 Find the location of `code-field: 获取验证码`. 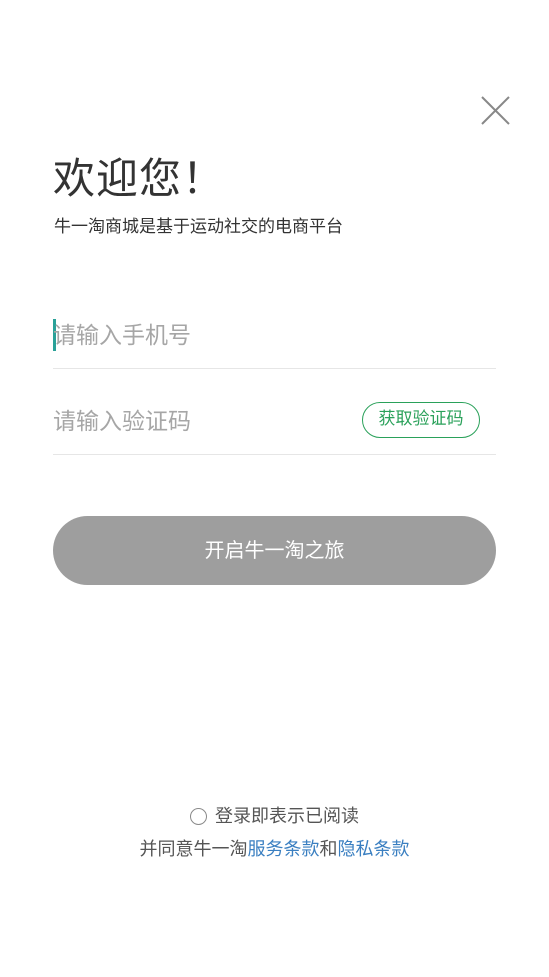

code-field: 获取验证码 is located at coordinates (274, 421).